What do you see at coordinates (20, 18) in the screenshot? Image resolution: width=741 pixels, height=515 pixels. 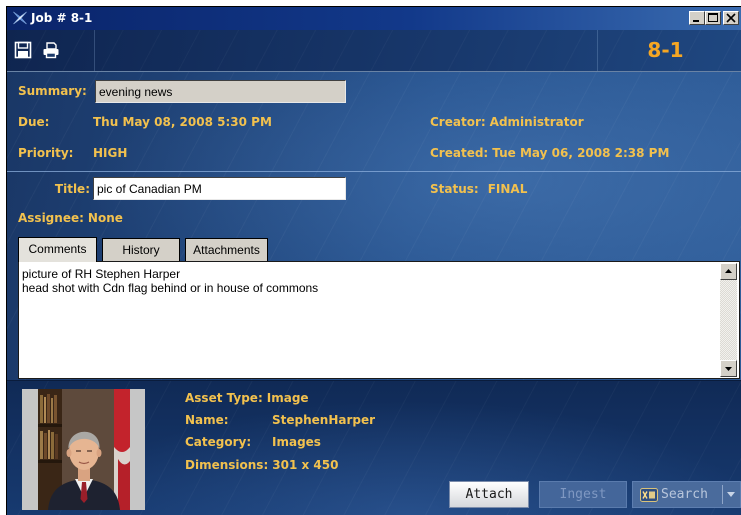 I see `app-logo-icon` at bounding box center [20, 18].